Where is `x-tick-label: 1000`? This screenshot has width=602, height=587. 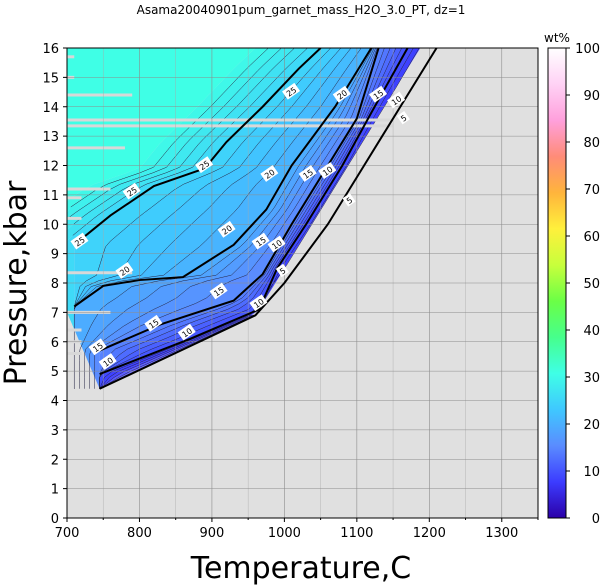
x-tick-label: 1000 is located at coordinates (284, 533).